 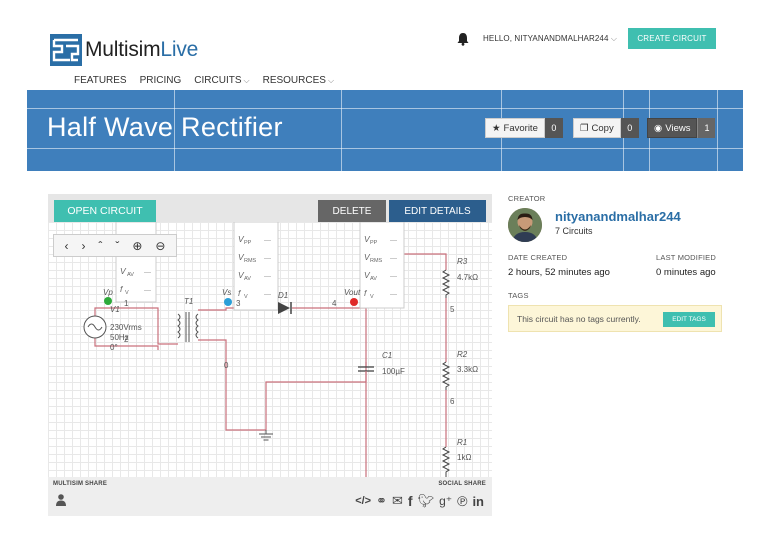 What do you see at coordinates (393, 371) in the screenshot?
I see `label-c1-value: 100µF` at bounding box center [393, 371].